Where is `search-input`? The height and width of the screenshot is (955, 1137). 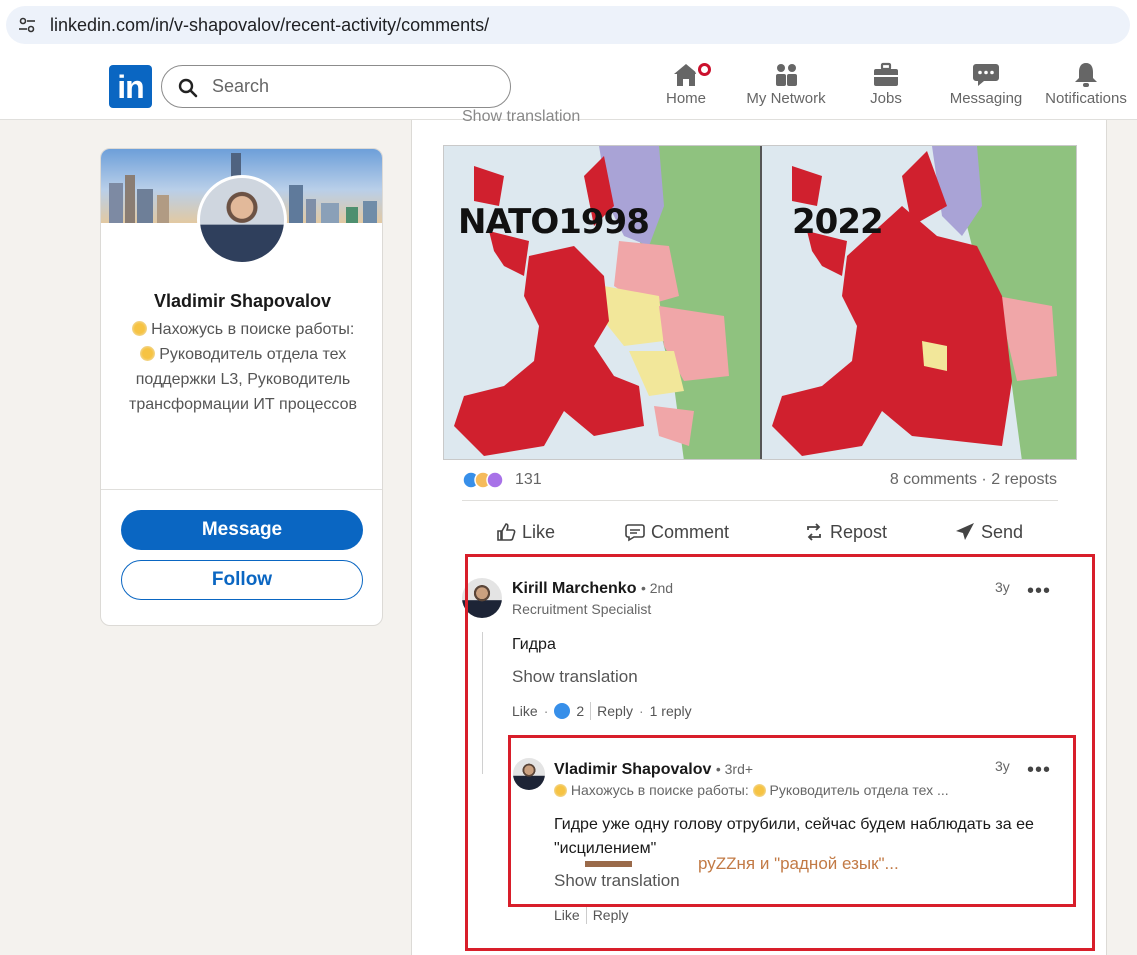 search-input is located at coordinates (352, 86).